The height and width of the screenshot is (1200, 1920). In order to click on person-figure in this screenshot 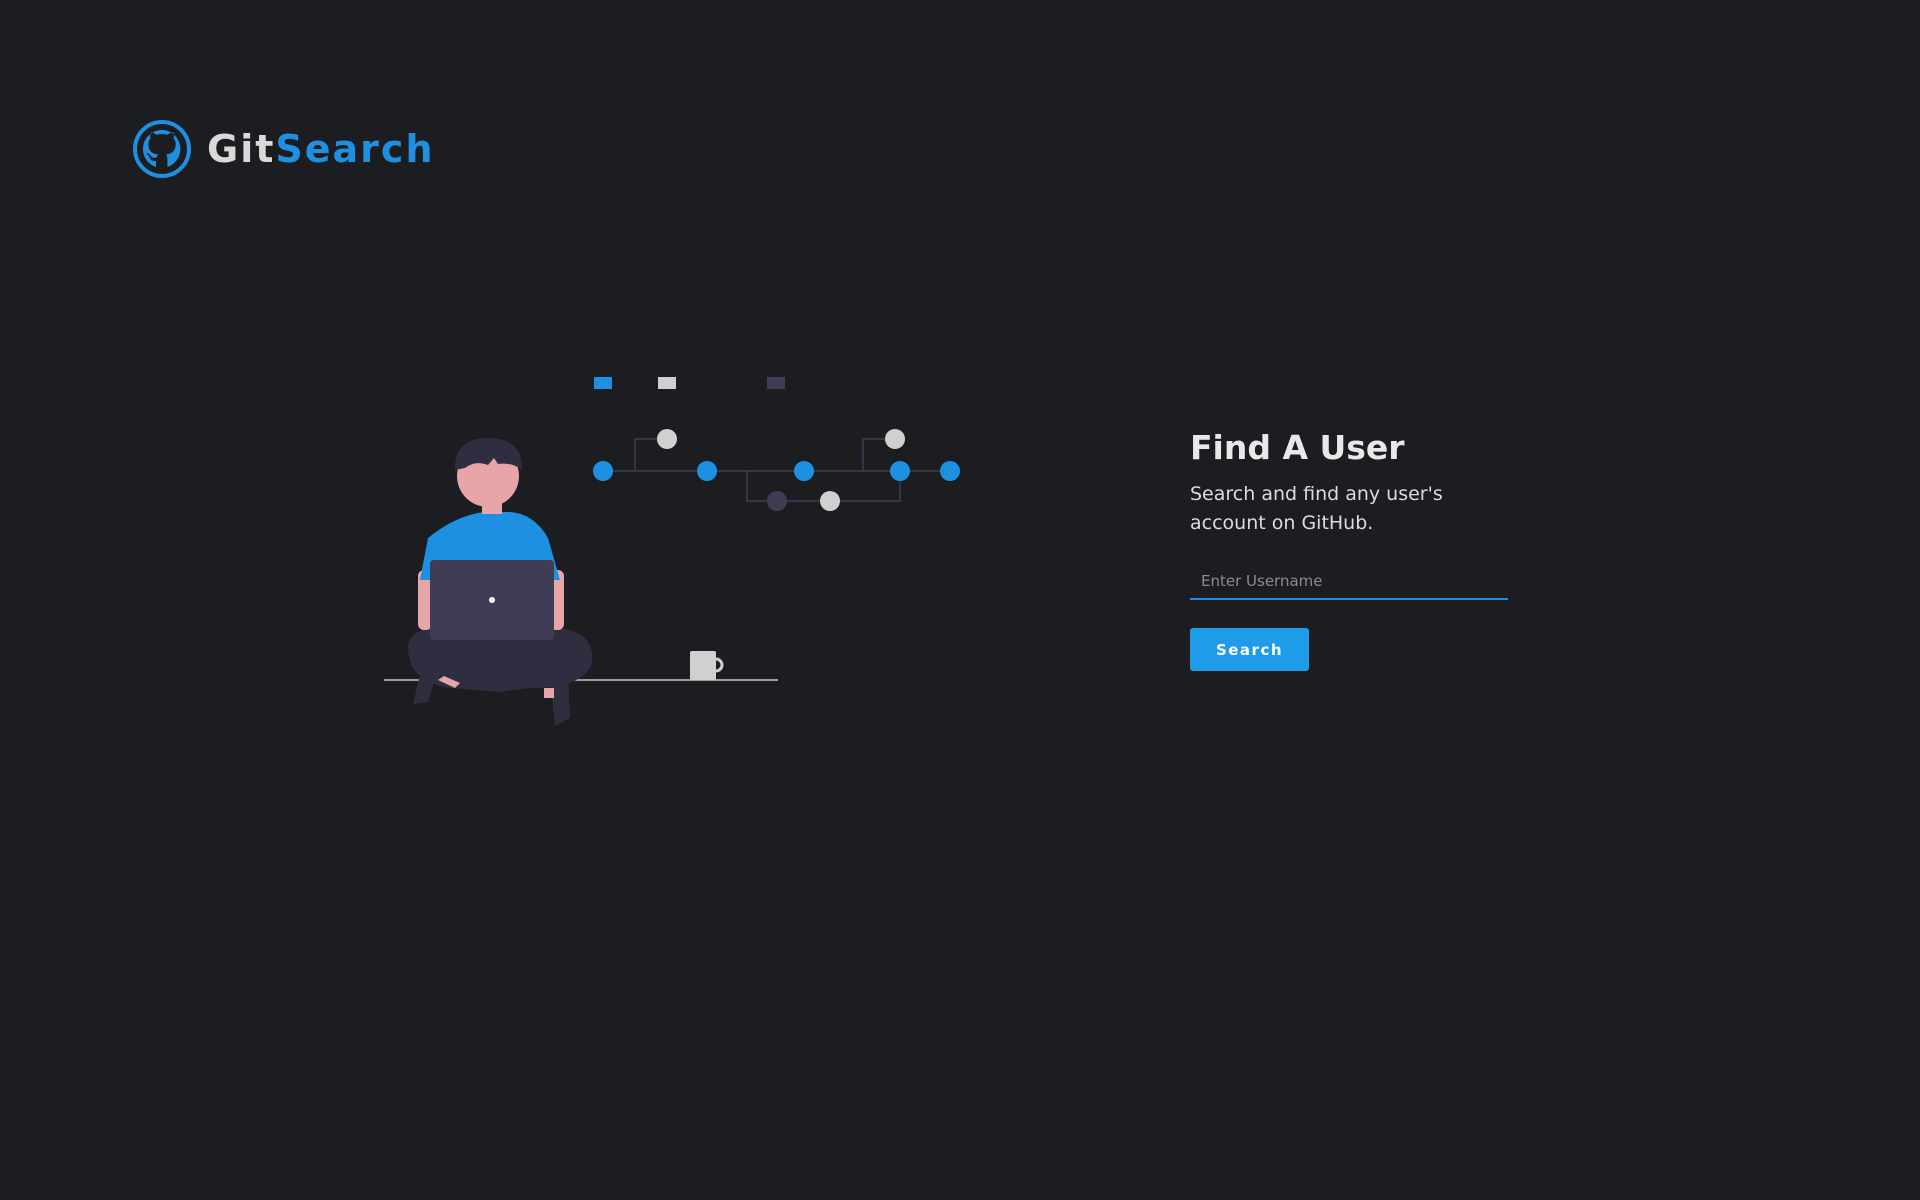, I will do `click(500, 582)`.